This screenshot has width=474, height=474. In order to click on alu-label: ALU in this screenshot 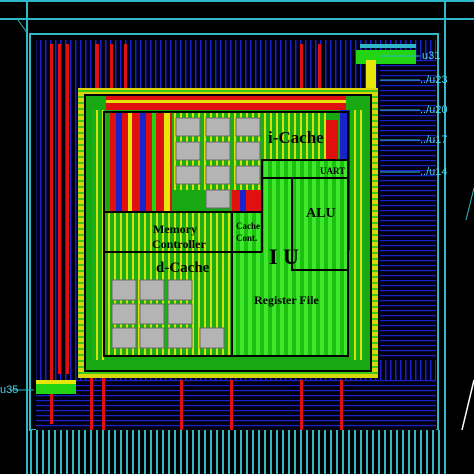, I will do `click(321, 213)`.